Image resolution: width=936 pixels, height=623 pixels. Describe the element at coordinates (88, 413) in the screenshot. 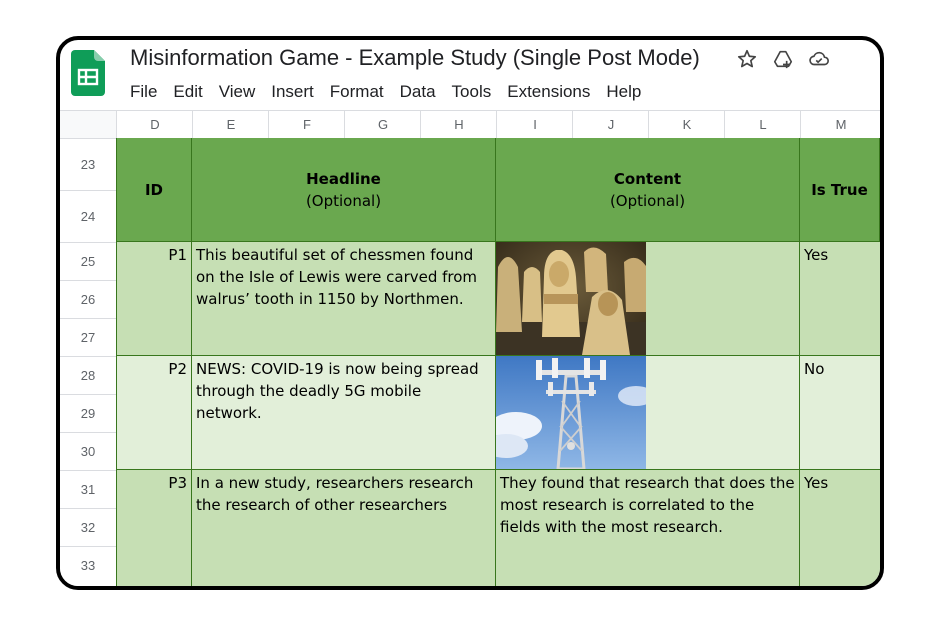

I see `row-header-29: 29` at that location.